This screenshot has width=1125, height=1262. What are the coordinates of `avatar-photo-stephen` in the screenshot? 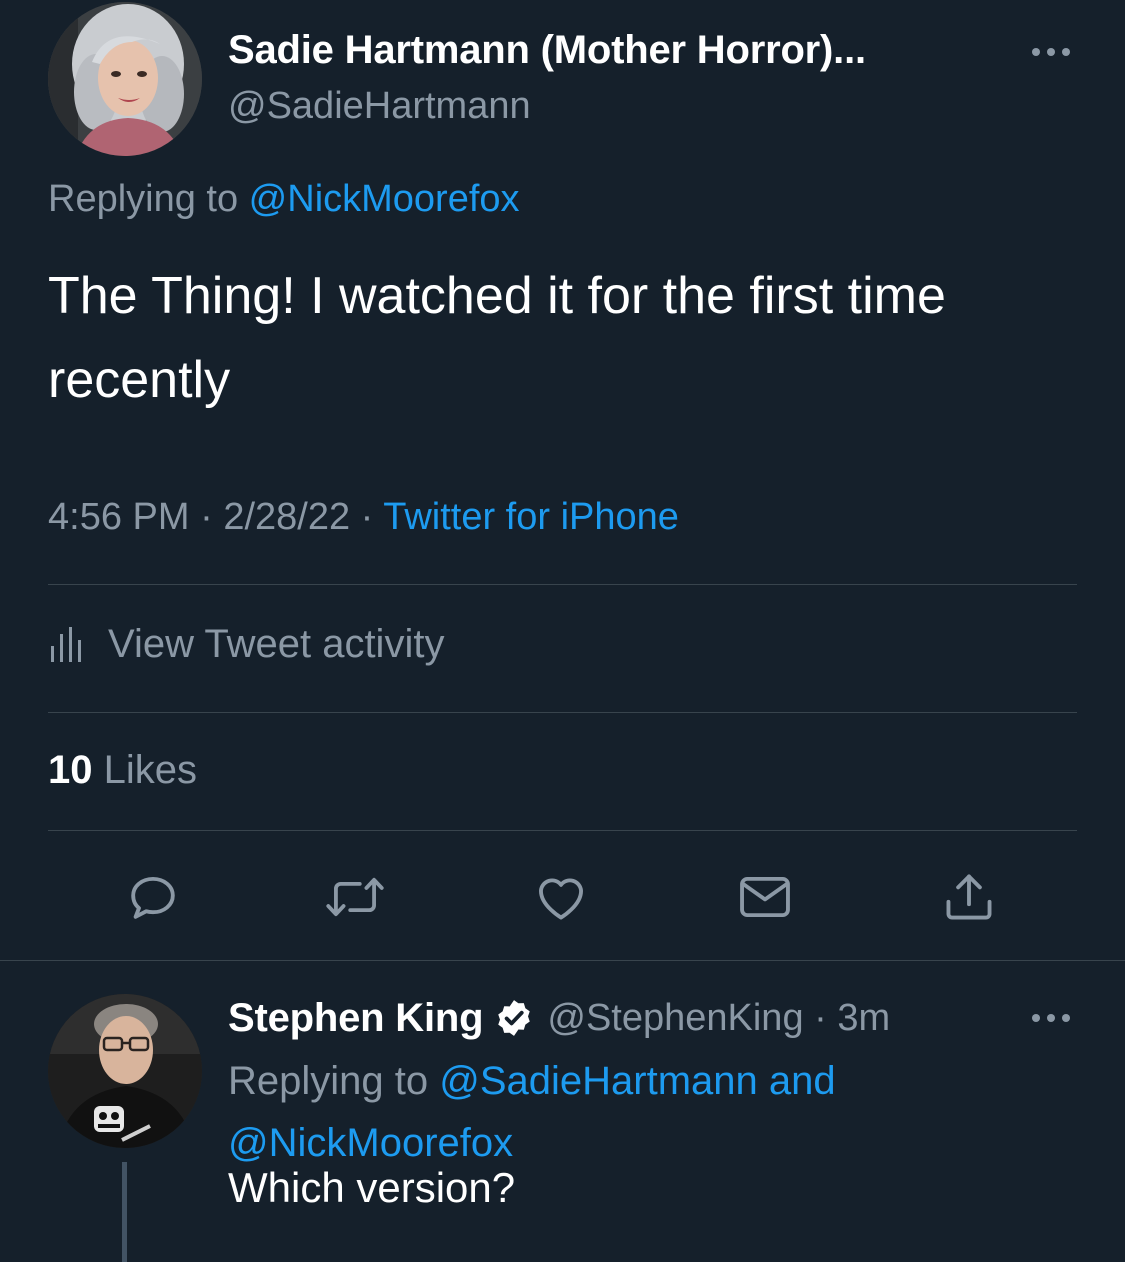 It's located at (125, 1071).